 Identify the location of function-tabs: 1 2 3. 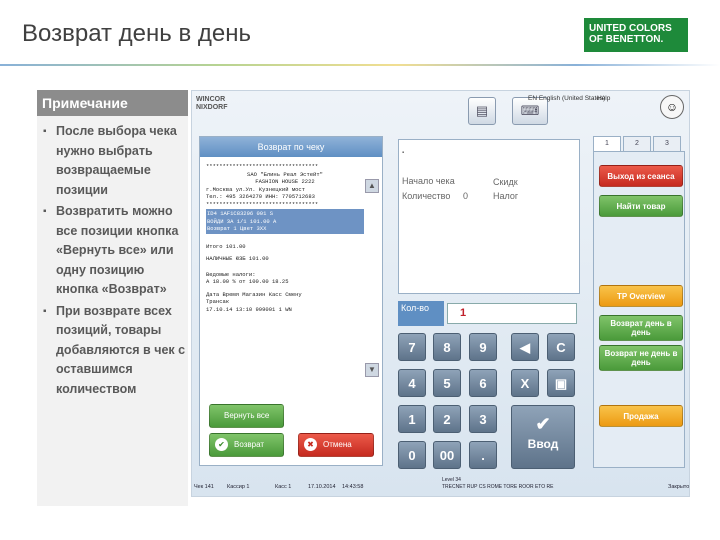
(639, 144).